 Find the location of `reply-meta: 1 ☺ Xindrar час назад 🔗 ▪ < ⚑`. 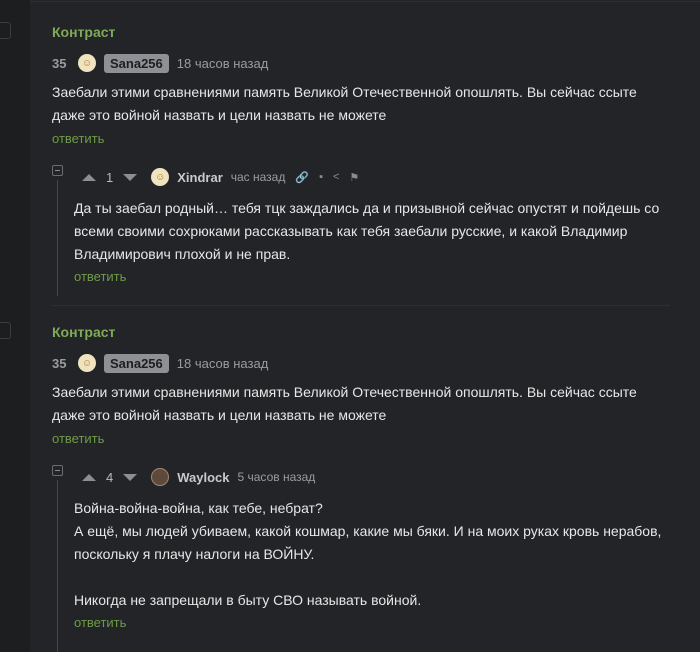

reply-meta: 1 ☺ Xindrar час назад 🔗 ▪ < ⚑ is located at coordinates (220, 177).